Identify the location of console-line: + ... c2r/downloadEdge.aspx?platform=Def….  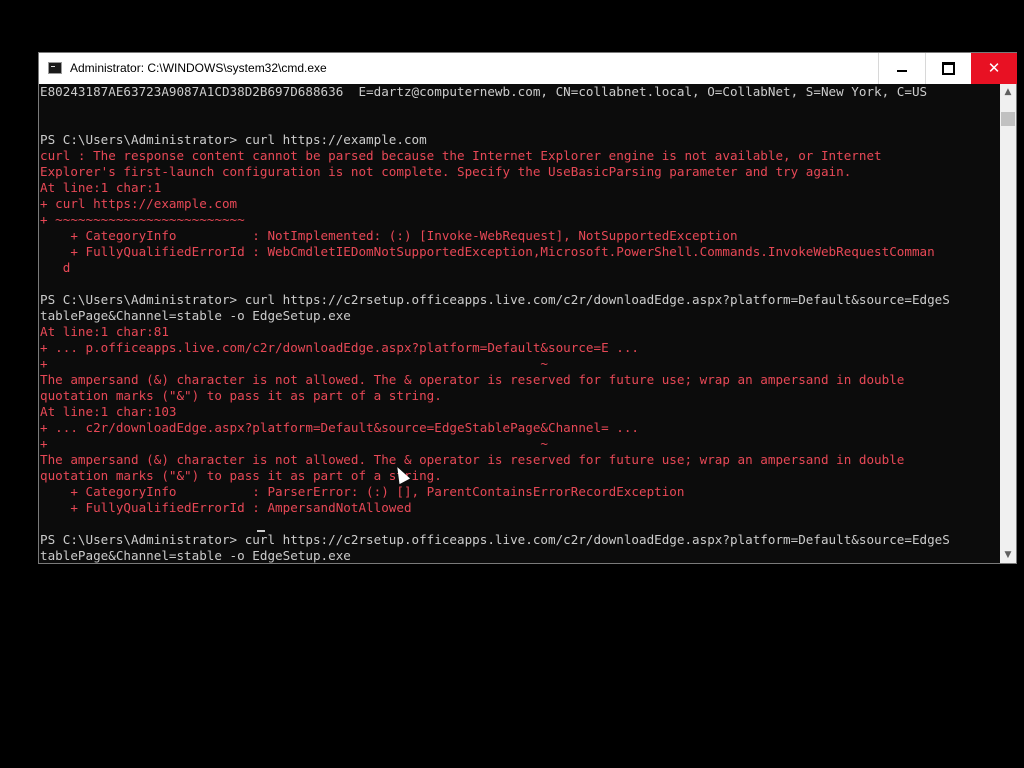
(339, 427).